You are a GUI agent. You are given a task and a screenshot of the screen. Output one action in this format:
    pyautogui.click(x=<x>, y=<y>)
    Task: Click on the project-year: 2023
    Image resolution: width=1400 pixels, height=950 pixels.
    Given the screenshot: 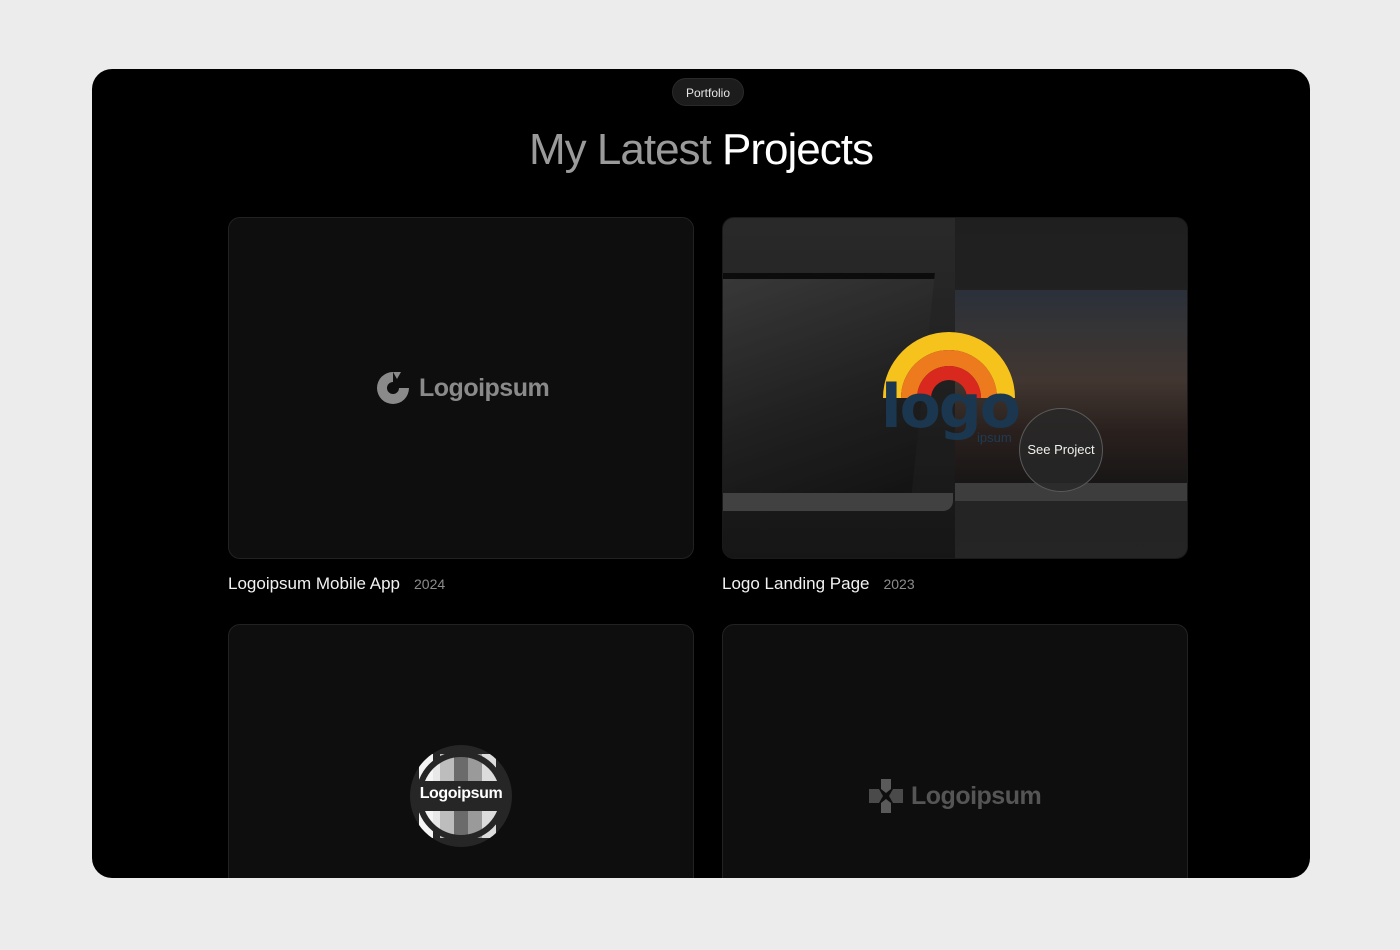 What is the action you would take?
    pyautogui.click(x=899, y=584)
    